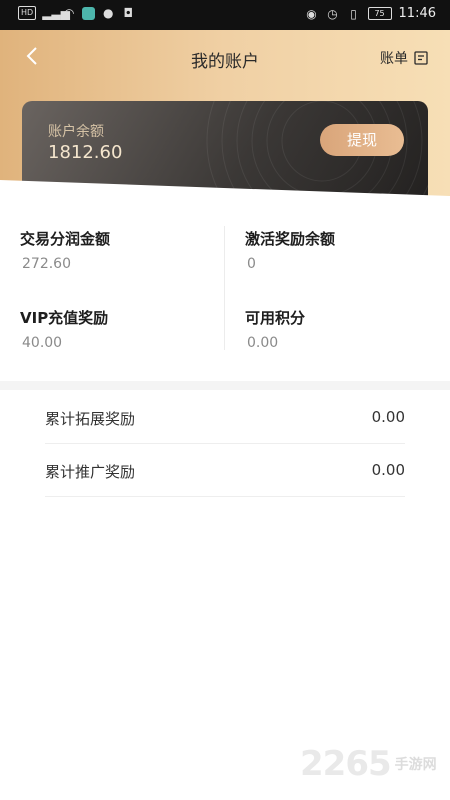 This screenshot has height=800, width=450. I want to click on status-right: ◉ ◷ ▯ 75 11:46, so click(370, 13).